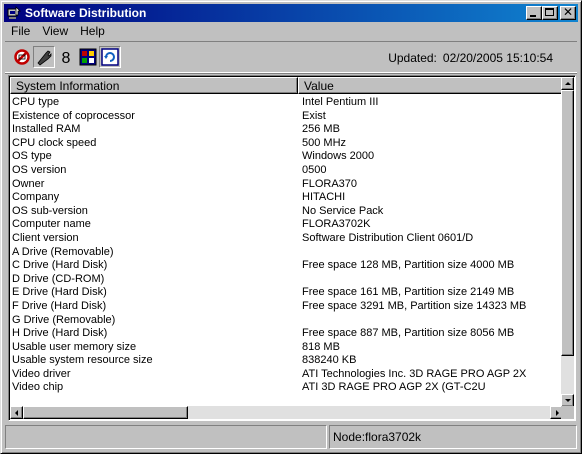  What do you see at coordinates (20, 31) in the screenshot?
I see `menu-file: File` at bounding box center [20, 31].